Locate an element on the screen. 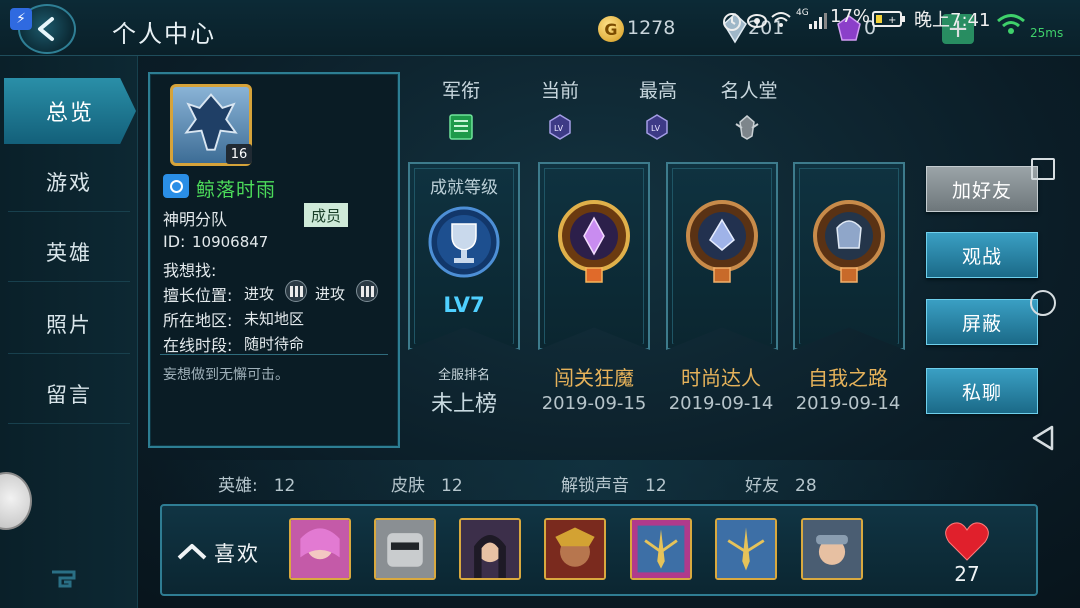 This screenshot has width=1080, height=608. android-recents-button is located at coordinates (1043, 169).